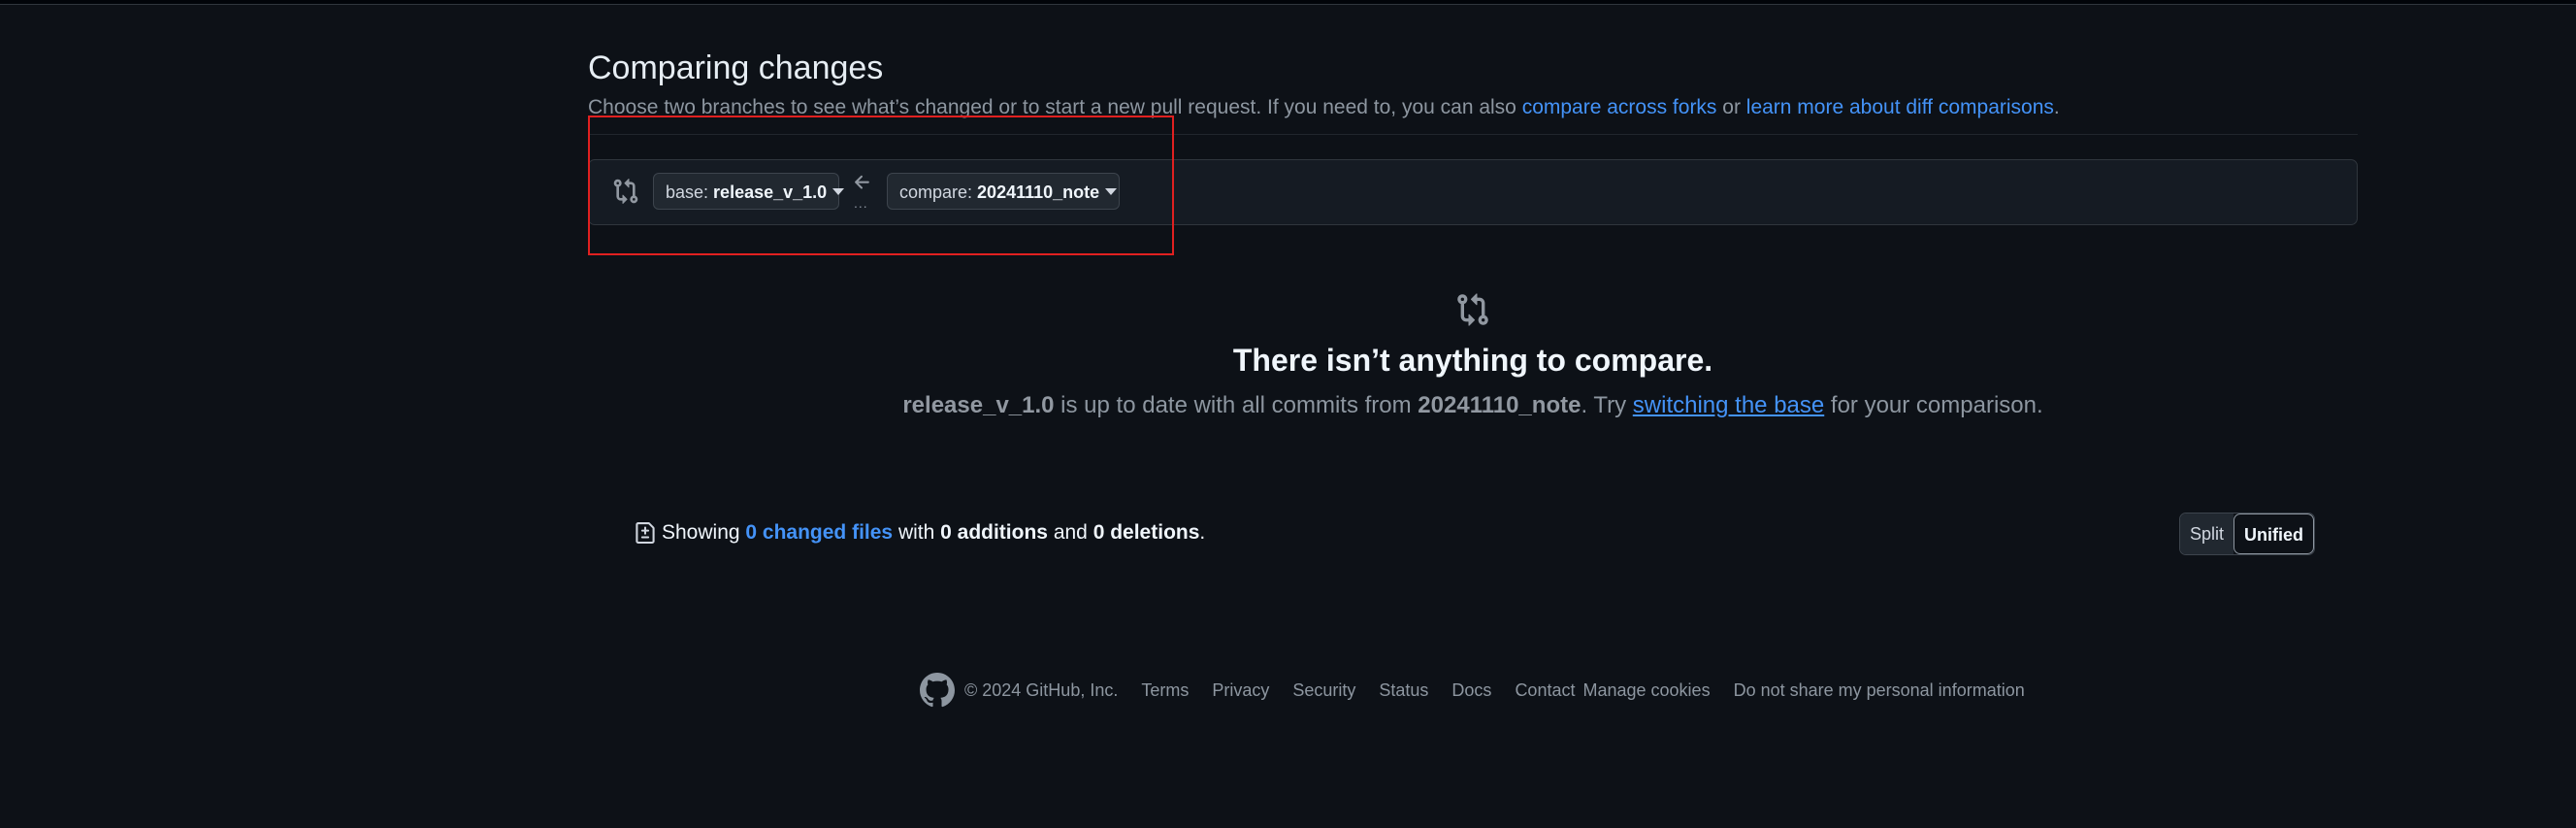  I want to click on blank-desc-mid: is up to date with all commits from, so click(1236, 405).